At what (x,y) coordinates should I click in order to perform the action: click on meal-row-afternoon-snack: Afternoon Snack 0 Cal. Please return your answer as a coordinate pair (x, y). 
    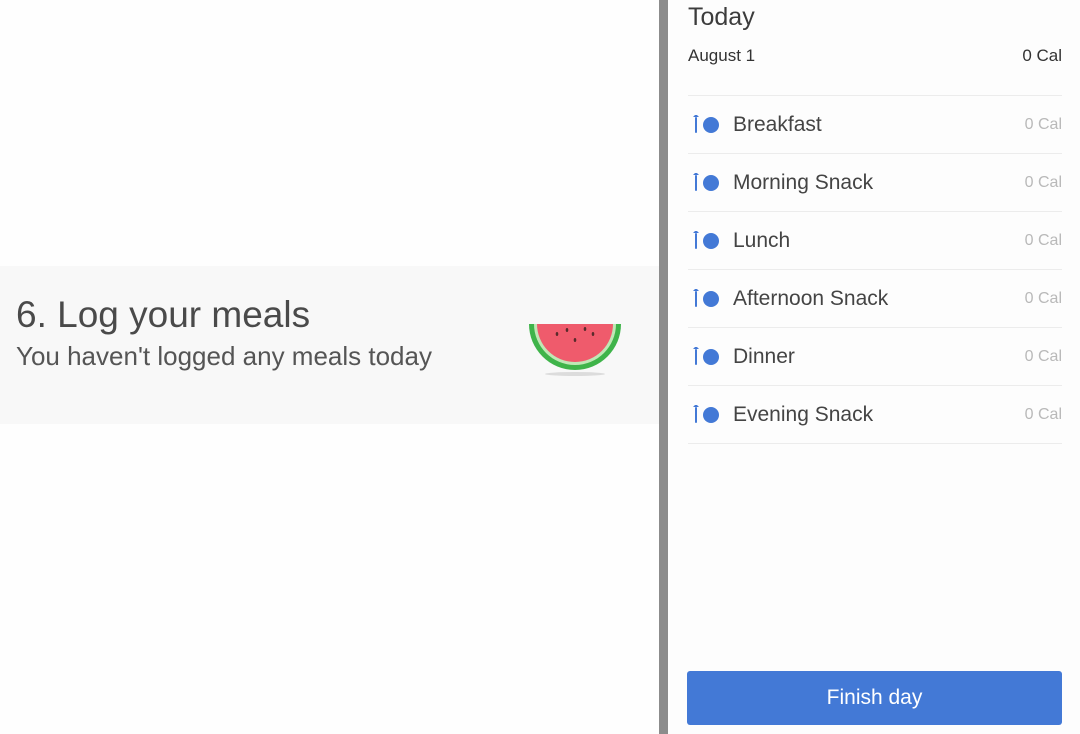
    Looking at the image, I should click on (875, 299).